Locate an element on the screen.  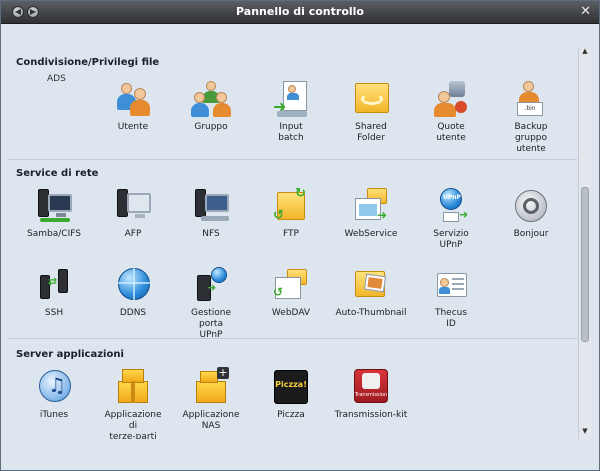
item-third-party-app: Applicazione di terze-parti is located at coordinates (133, 403).